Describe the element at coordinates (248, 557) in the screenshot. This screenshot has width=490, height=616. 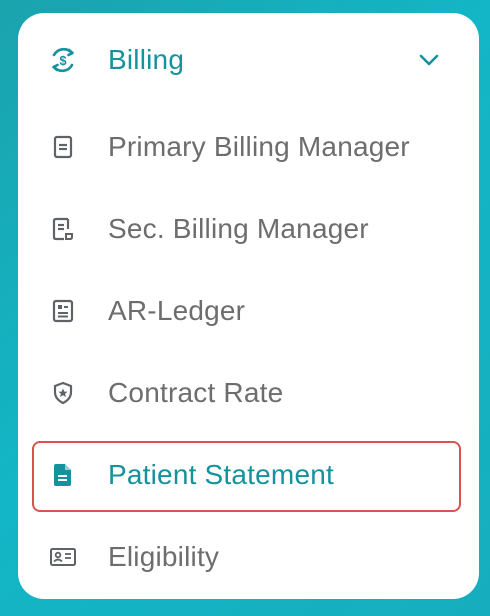
I see `menu-item-eligibility: Eligibility` at that location.